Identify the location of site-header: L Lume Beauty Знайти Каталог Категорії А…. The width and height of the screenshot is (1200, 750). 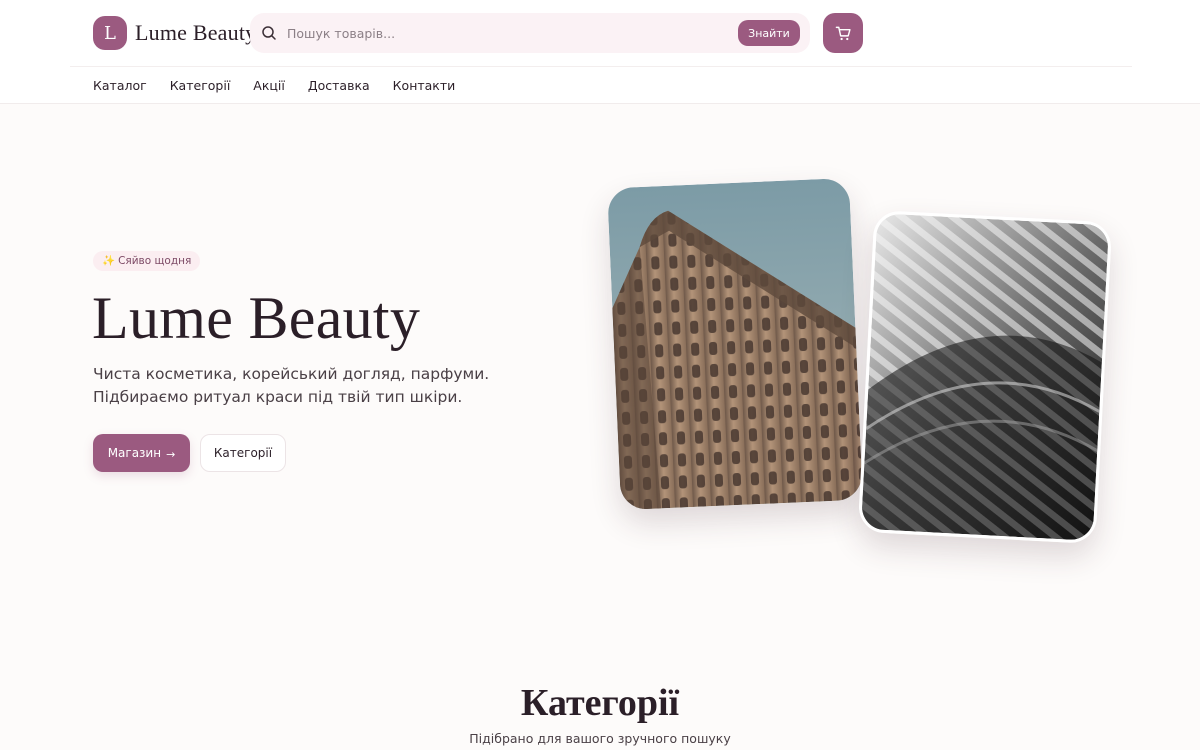
(600, 52).